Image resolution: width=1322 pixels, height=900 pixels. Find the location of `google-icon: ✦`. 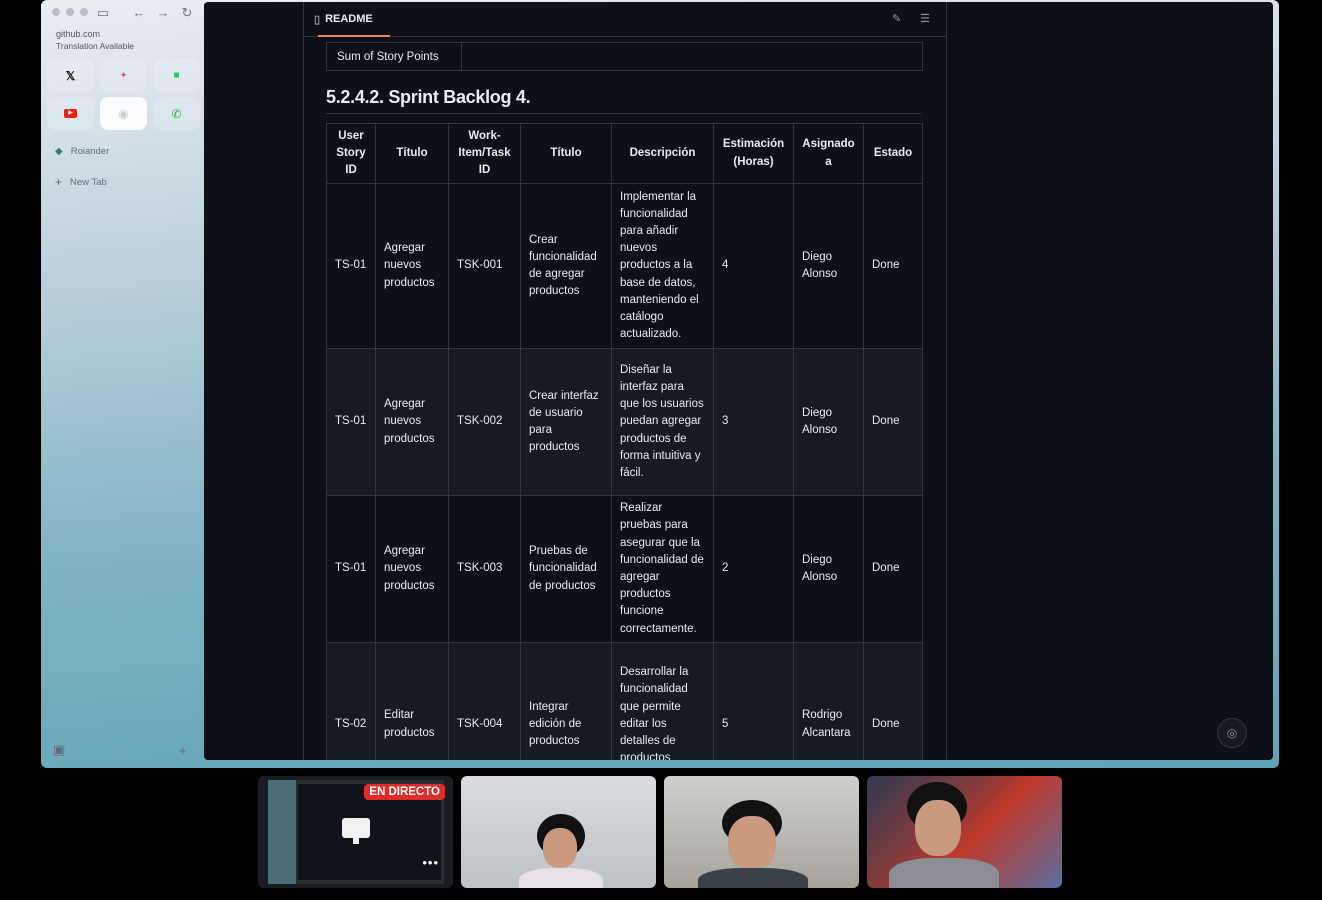

google-icon: ✦ is located at coordinates (123, 75).